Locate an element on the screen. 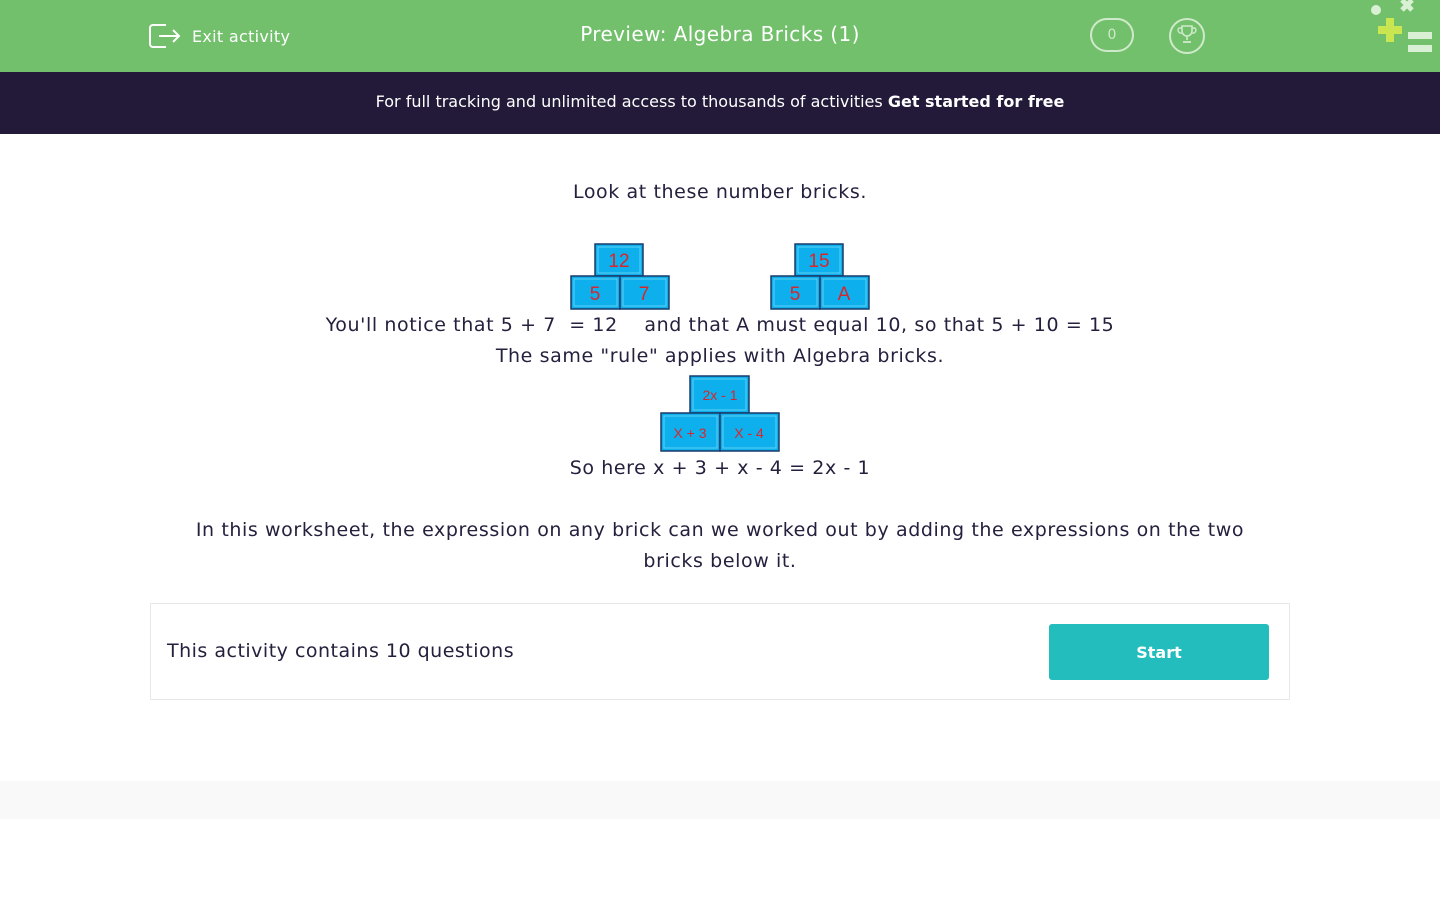 The width and height of the screenshot is (1440, 900). brick-right-value: 7 is located at coordinates (644, 294).